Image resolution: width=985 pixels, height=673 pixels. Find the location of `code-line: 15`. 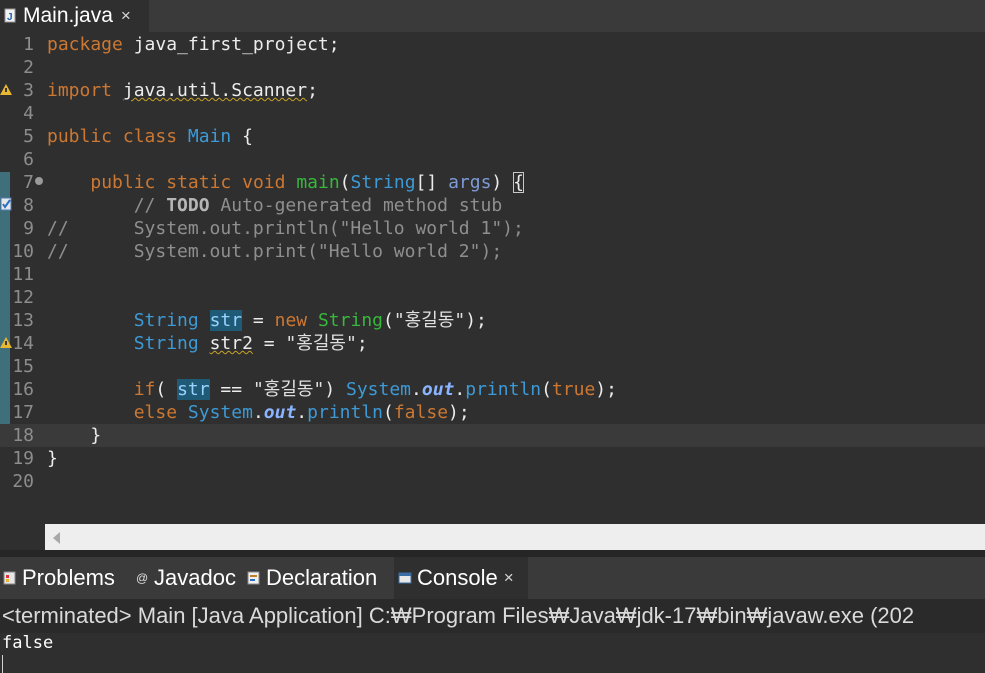

code-line: 15 is located at coordinates (492, 366).